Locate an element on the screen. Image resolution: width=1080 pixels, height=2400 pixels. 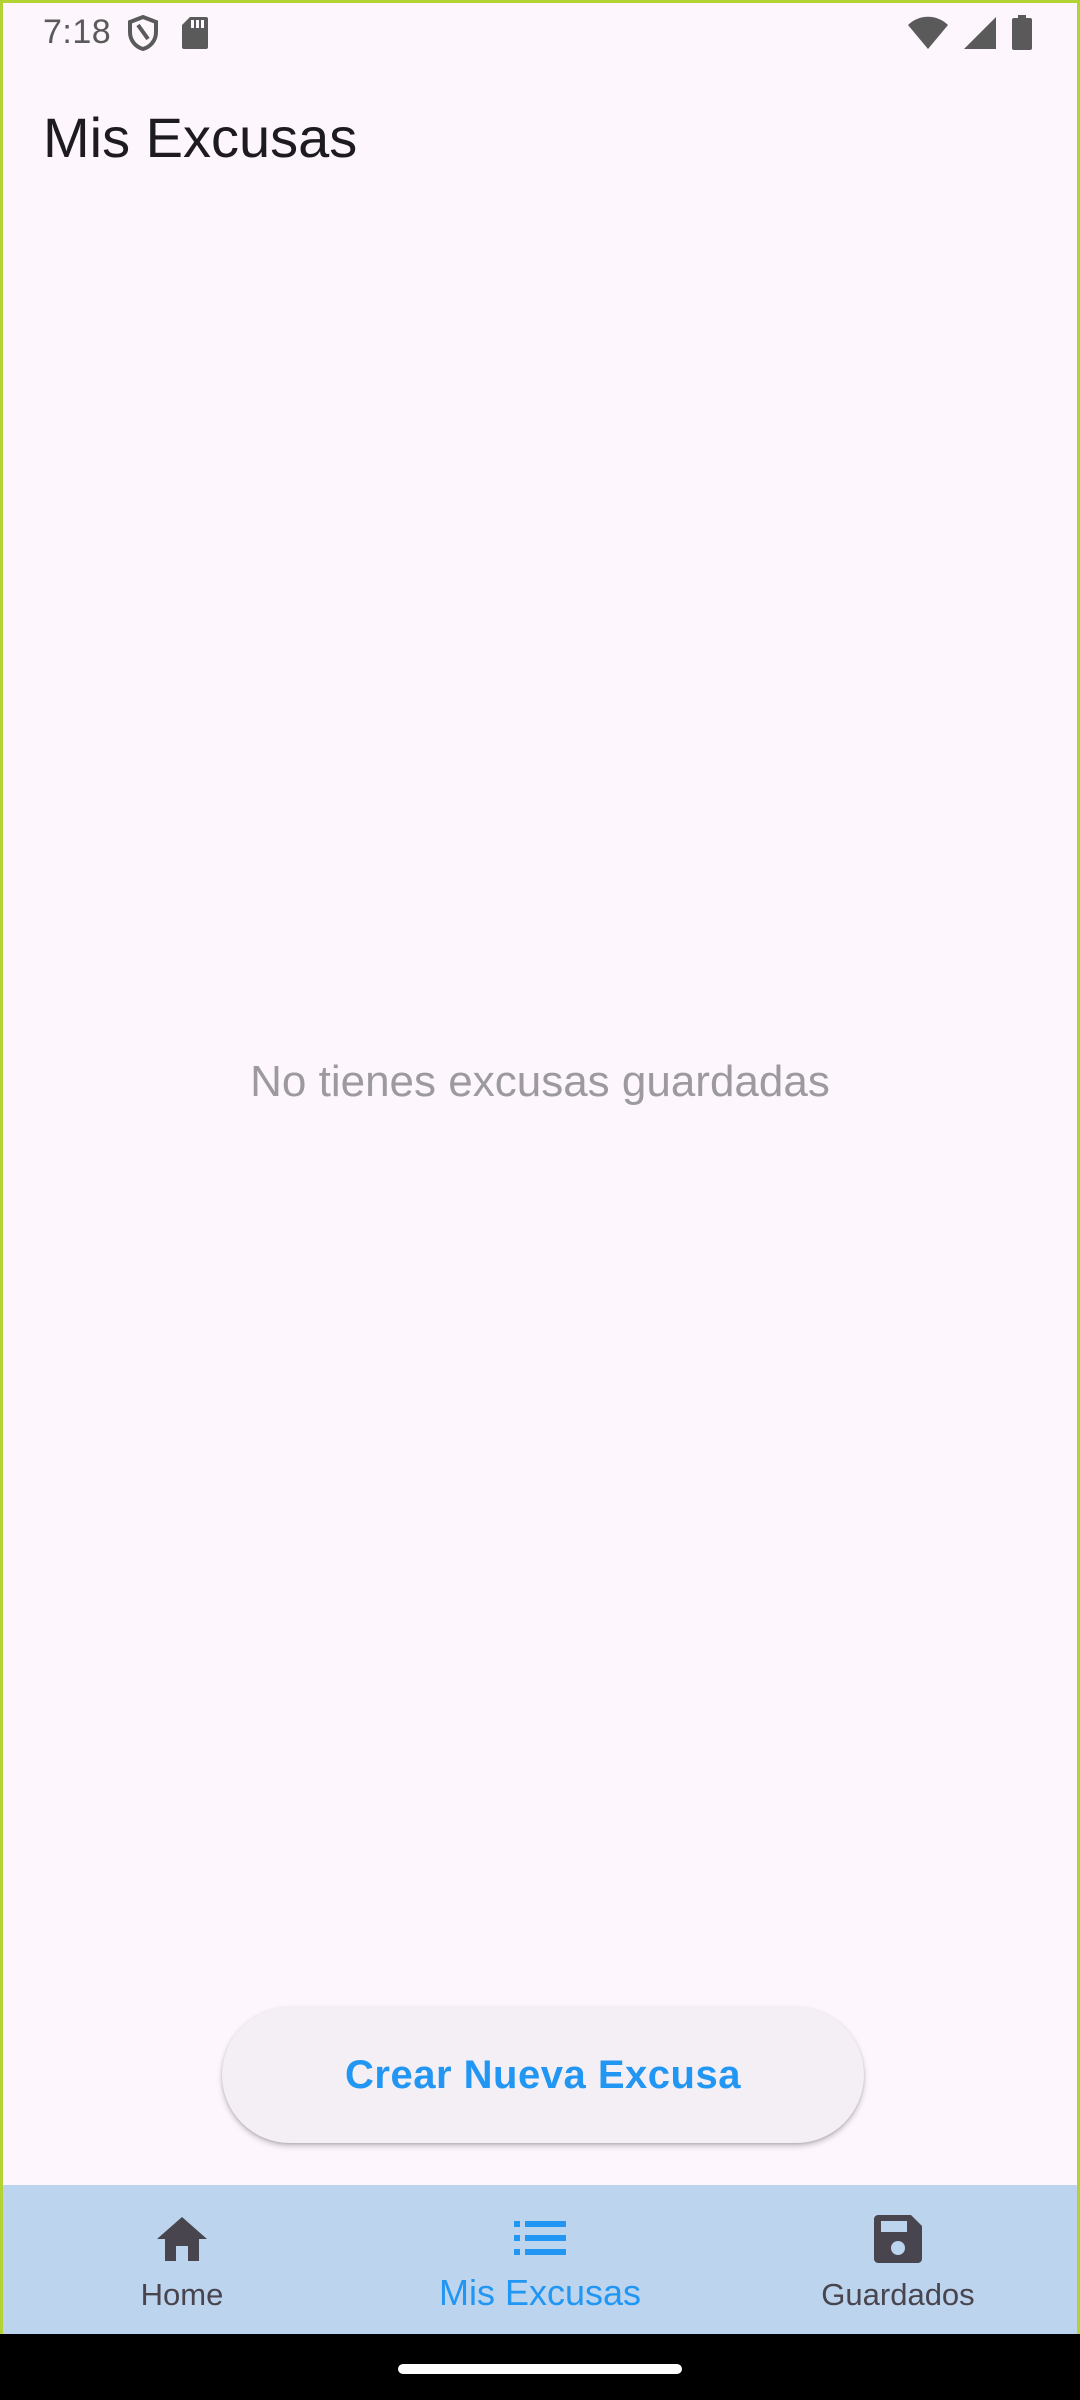
status-bar: 7:18 is located at coordinates (540, 35).